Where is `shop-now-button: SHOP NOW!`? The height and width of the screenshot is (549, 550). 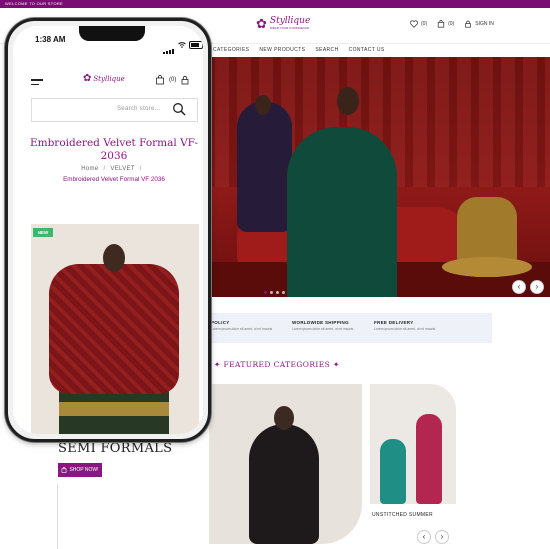 shop-now-button: SHOP NOW! is located at coordinates (80, 470).